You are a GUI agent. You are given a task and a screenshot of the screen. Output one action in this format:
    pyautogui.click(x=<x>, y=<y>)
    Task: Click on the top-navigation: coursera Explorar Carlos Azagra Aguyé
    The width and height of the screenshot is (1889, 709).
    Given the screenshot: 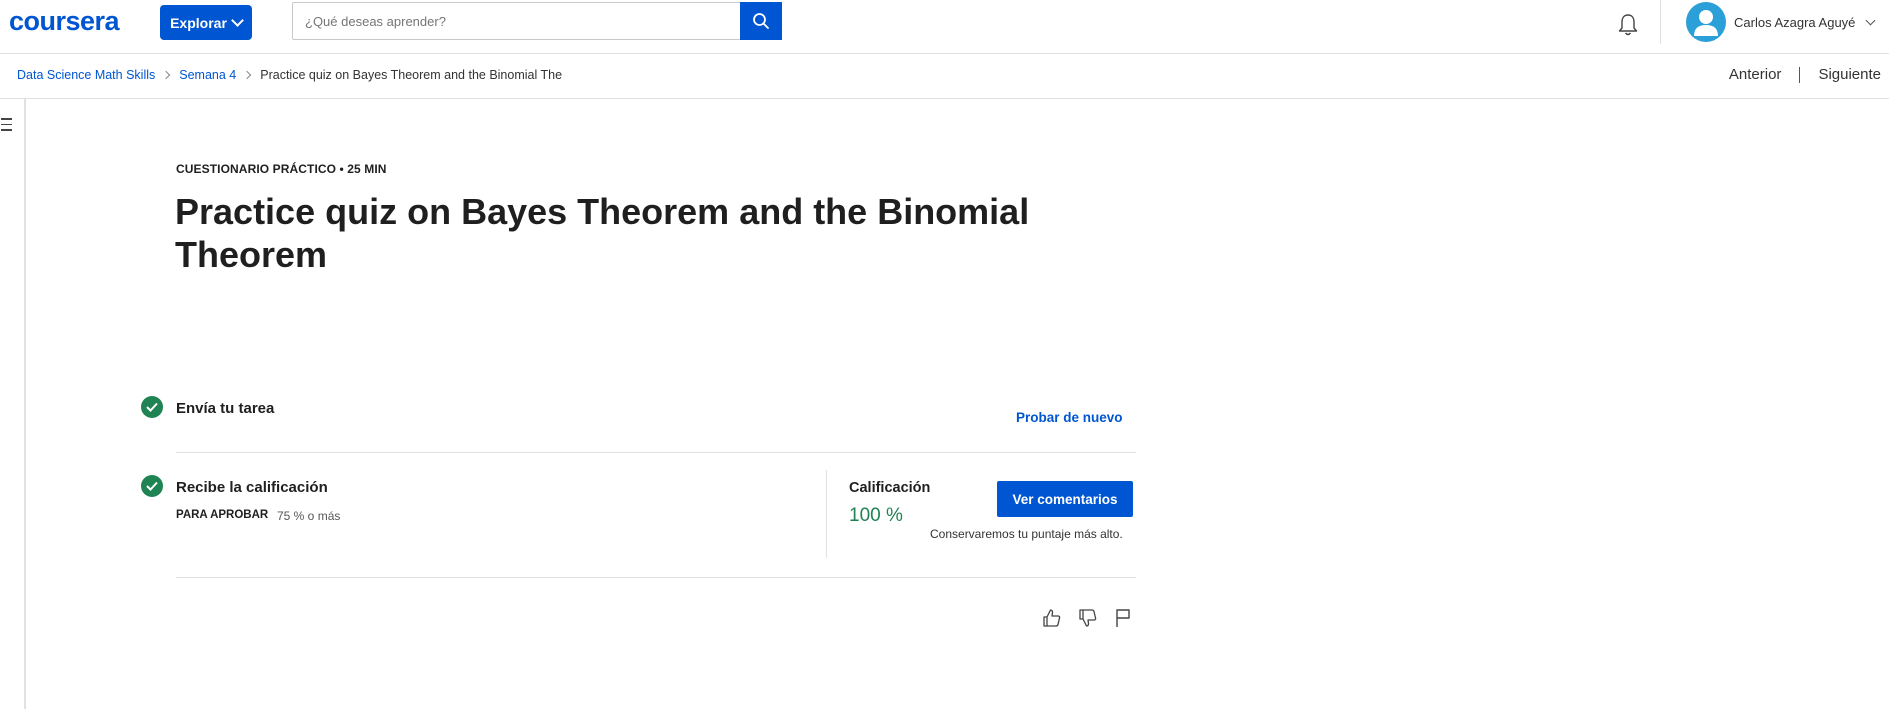 What is the action you would take?
    pyautogui.click(x=944, y=27)
    